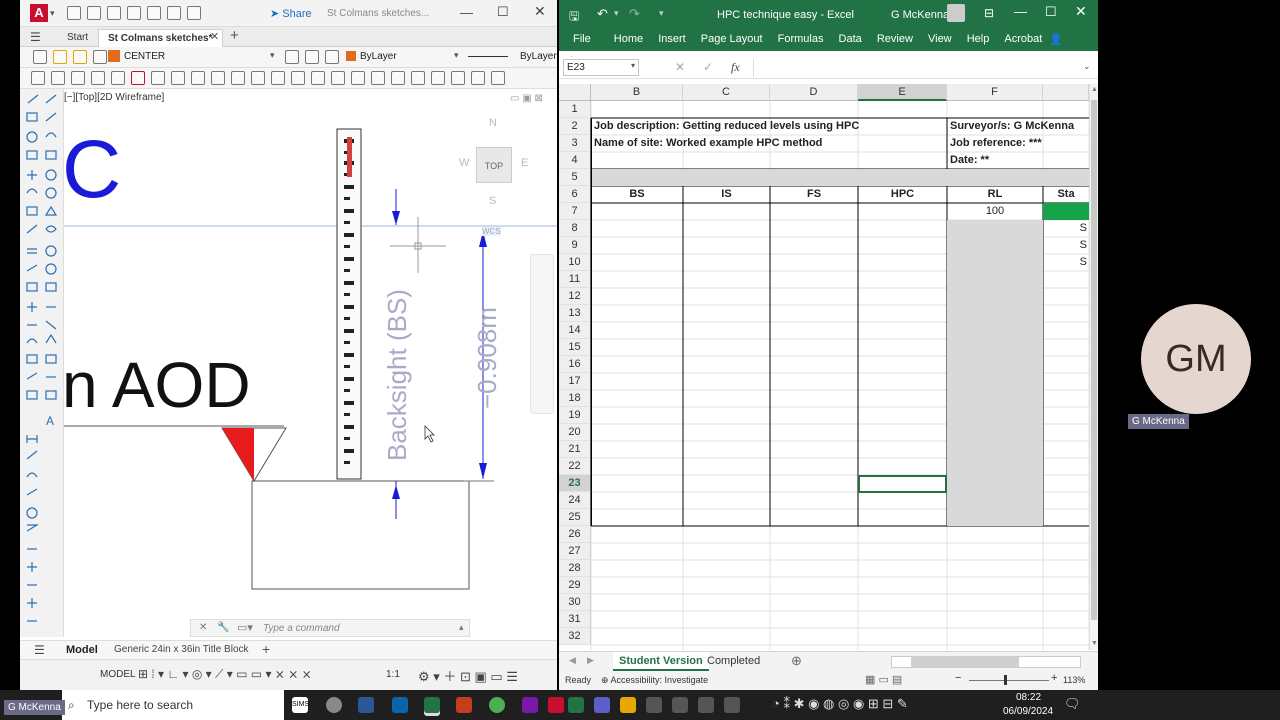 This screenshot has height=720, width=1280. Describe the element at coordinates (272, 55) in the screenshot. I see `linetype-dropdown-chevron-icon: ▾` at that location.